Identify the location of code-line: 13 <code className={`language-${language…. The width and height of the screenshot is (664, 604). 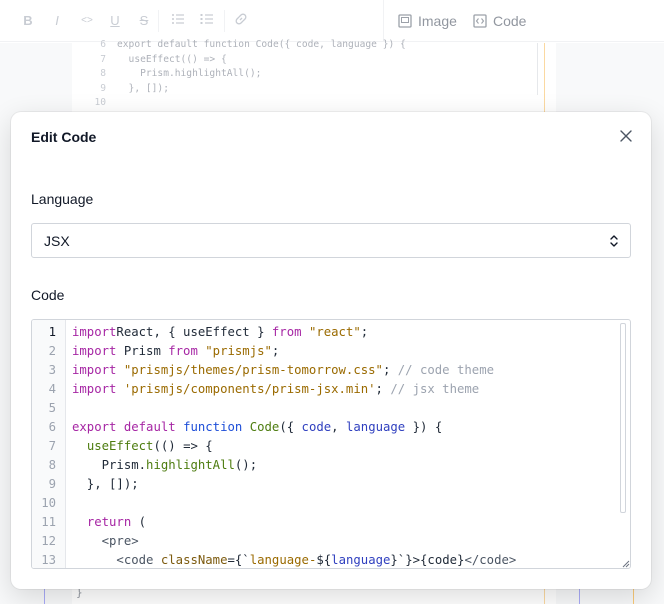
(331, 559).